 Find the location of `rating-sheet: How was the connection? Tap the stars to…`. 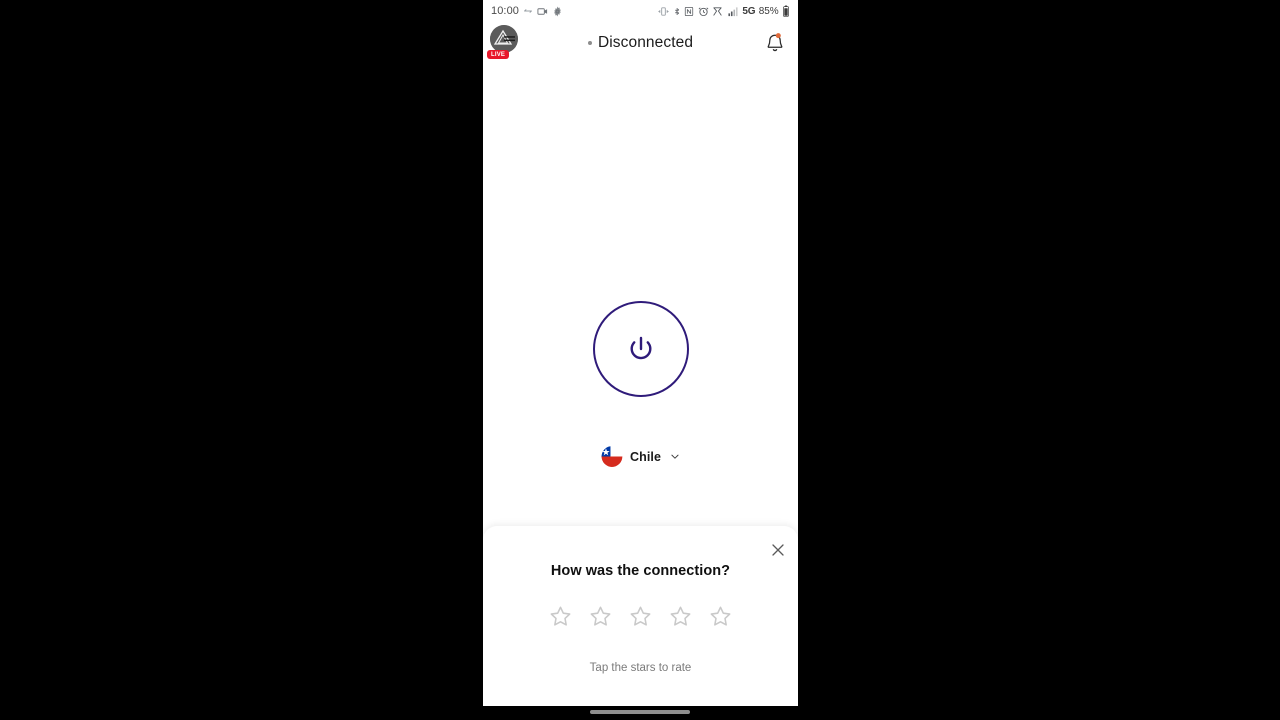

rating-sheet: How was the connection? Tap the stars to… is located at coordinates (640, 616).